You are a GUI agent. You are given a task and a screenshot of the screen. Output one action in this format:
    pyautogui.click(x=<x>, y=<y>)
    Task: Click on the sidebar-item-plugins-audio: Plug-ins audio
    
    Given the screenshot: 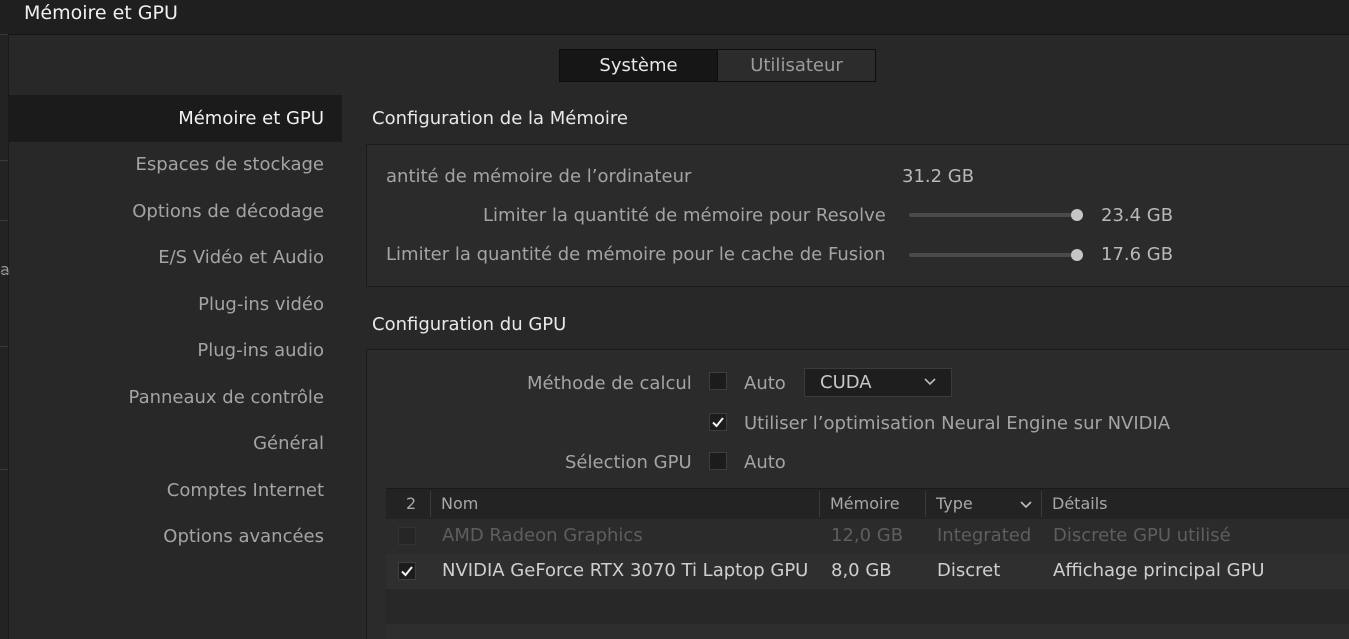 What is the action you would take?
    pyautogui.click(x=175, y=351)
    